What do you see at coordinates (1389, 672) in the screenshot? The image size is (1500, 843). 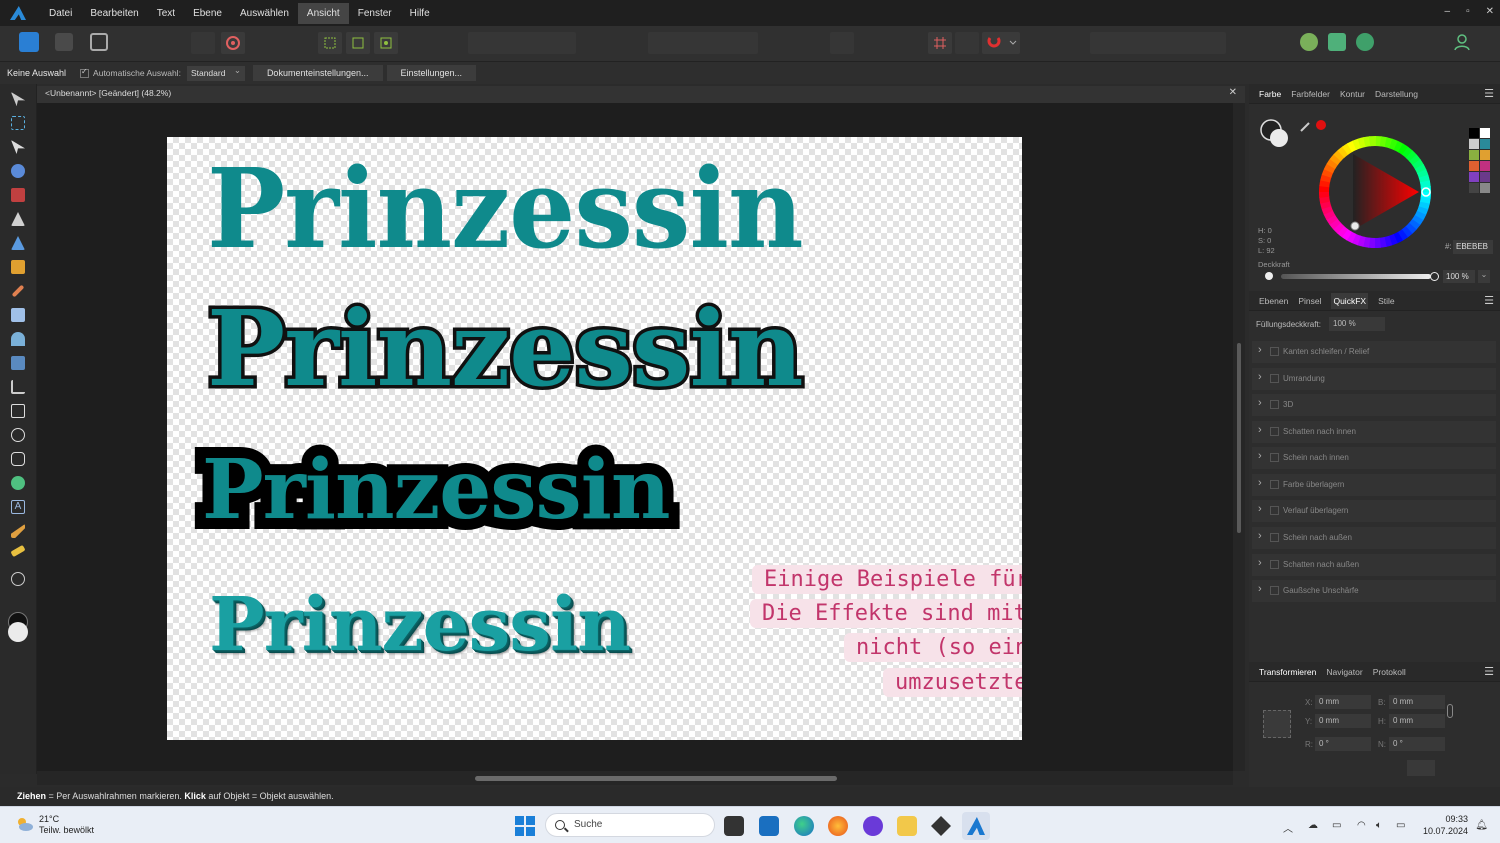 I see `tab-protokoll: Protokoll` at bounding box center [1389, 672].